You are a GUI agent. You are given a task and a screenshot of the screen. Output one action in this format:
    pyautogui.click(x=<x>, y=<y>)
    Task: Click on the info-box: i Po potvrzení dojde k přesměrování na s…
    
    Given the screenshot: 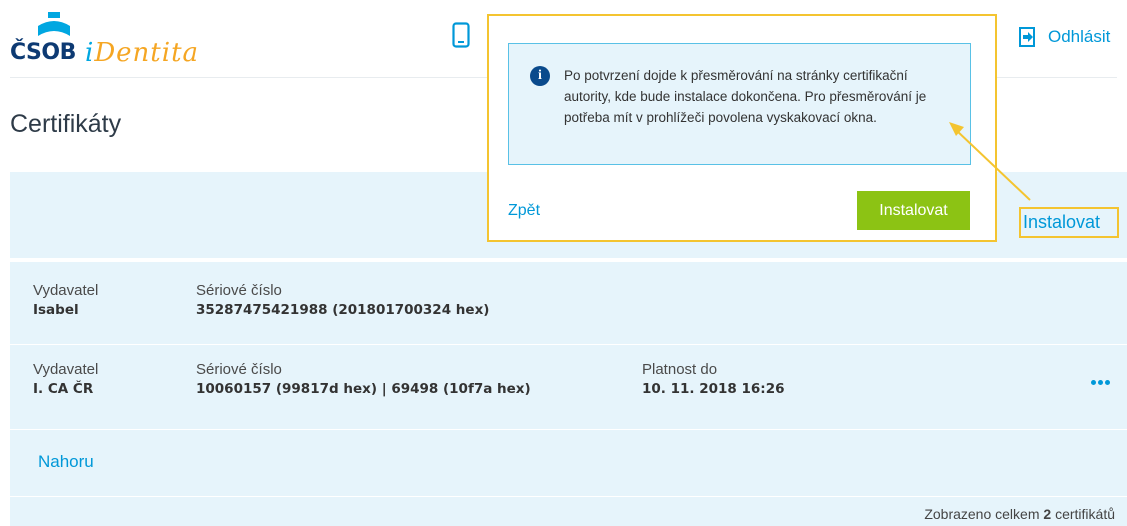 What is the action you would take?
    pyautogui.click(x=739, y=104)
    